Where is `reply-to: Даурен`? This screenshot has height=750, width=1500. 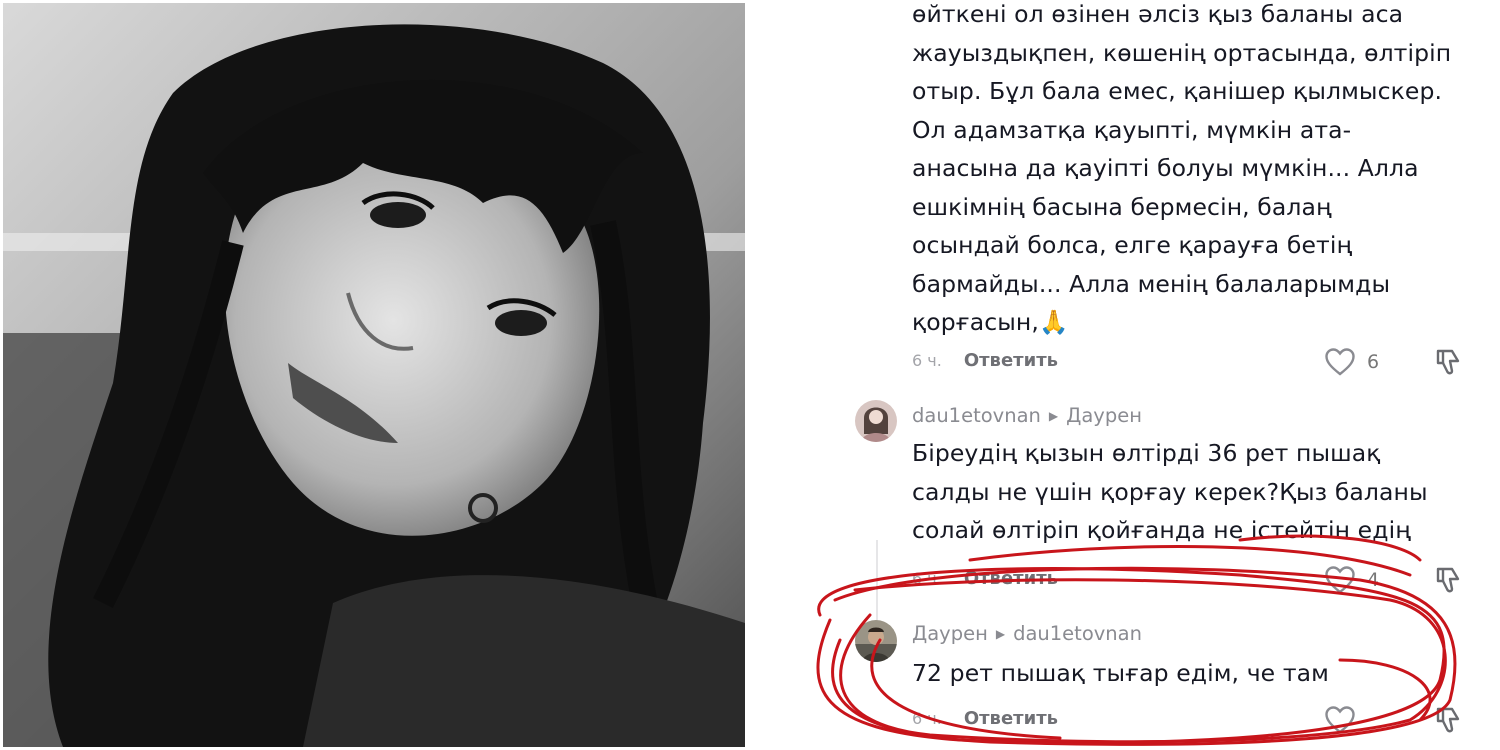 reply-to: Даурен is located at coordinates (1104, 415).